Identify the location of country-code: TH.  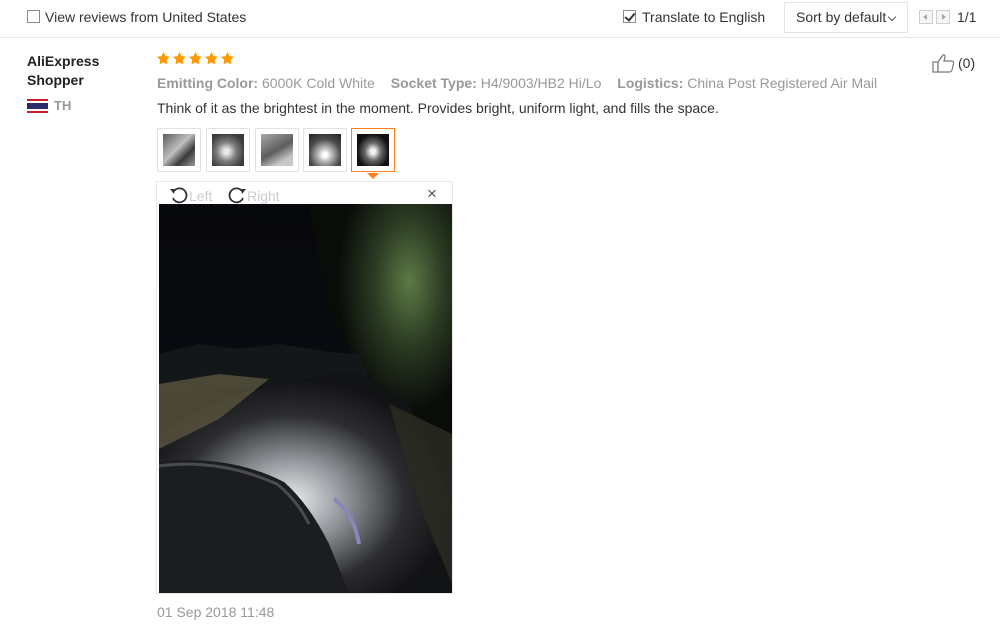
(63, 105).